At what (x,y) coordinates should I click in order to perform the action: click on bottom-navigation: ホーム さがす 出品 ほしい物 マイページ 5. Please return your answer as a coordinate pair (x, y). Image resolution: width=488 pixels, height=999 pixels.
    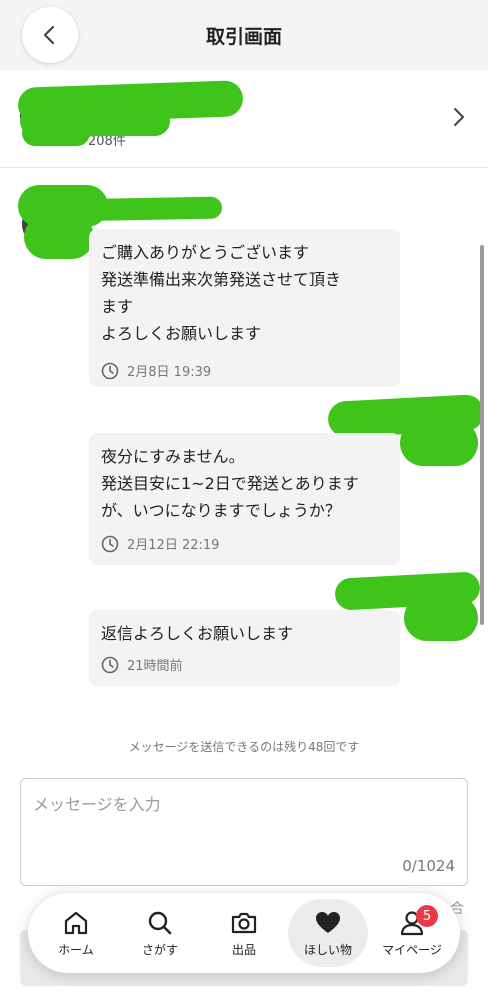
    Looking at the image, I should click on (244, 933).